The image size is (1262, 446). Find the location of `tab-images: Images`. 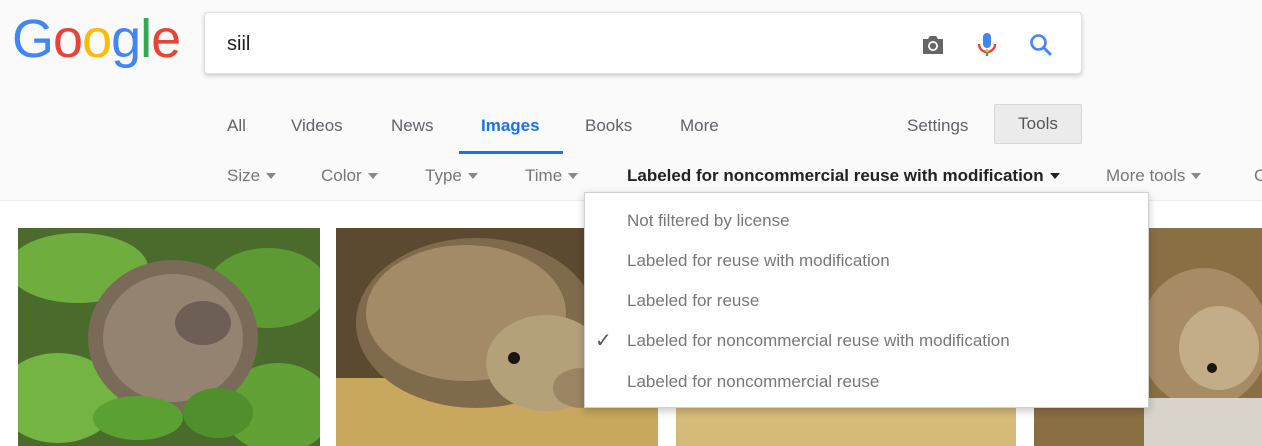

tab-images: Images is located at coordinates (510, 126).